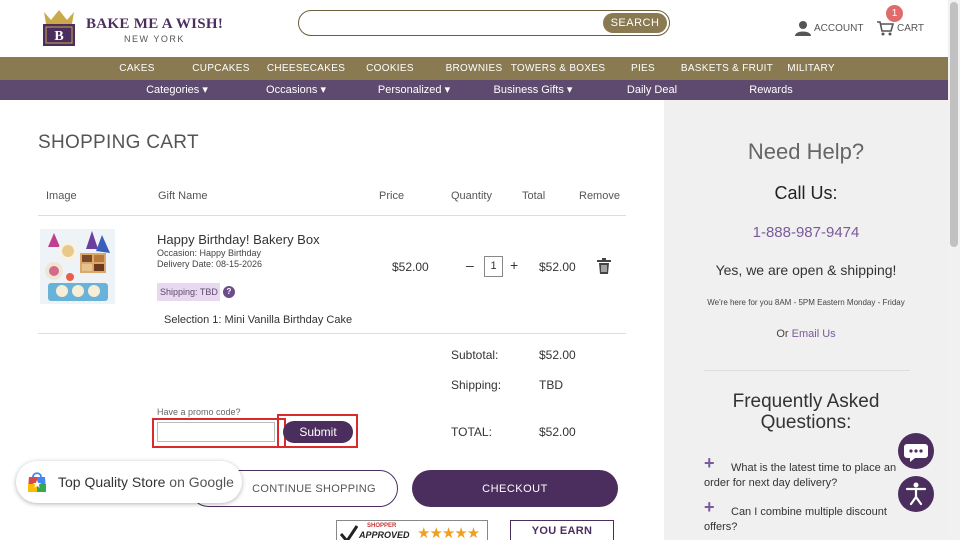  I want to click on product-selection: Selection 1: Mini Vanilla Birthday Cake, so click(258, 320).